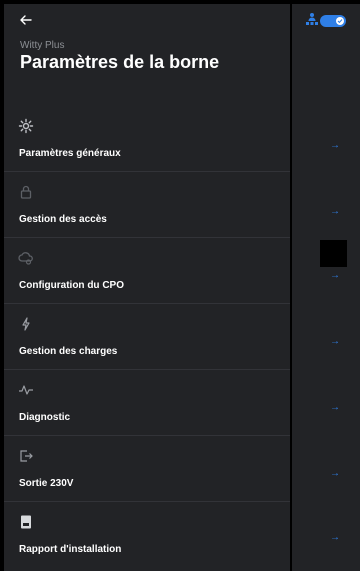  What do you see at coordinates (147, 403) in the screenshot?
I see `menu-item-diagnostic: Diagnostic` at bounding box center [147, 403].